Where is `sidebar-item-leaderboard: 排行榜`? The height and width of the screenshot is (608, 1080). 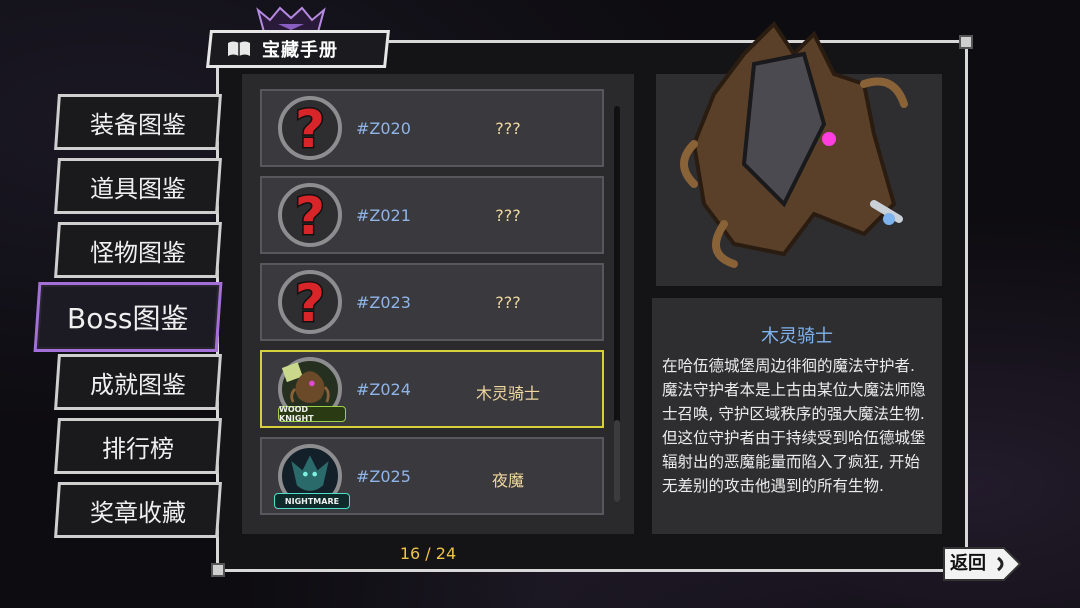
sidebar-item-leaderboard: 排行榜 is located at coordinates (138, 446).